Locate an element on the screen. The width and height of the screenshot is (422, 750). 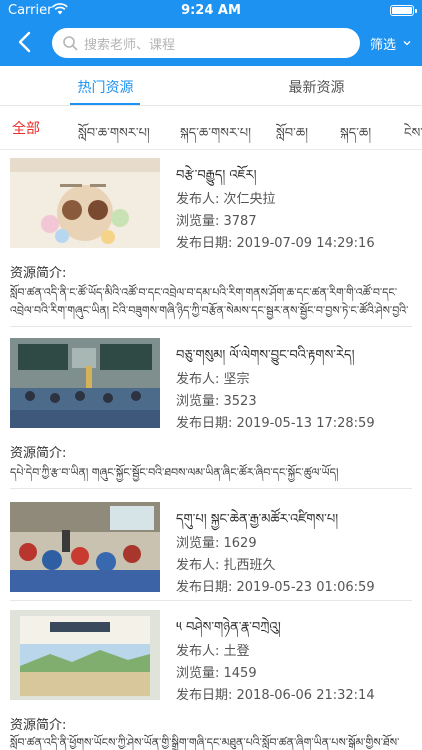
resource-publisher: 发布人: 扎西班久 is located at coordinates (226, 563).